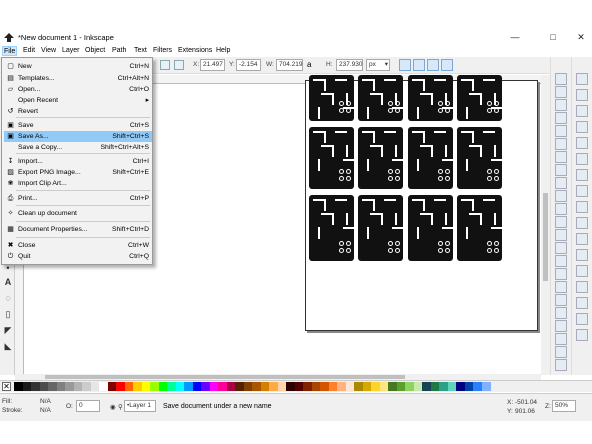 This screenshot has width=592, height=444. What do you see at coordinates (515, 37) in the screenshot?
I see `minimize-button: —` at bounding box center [515, 37].